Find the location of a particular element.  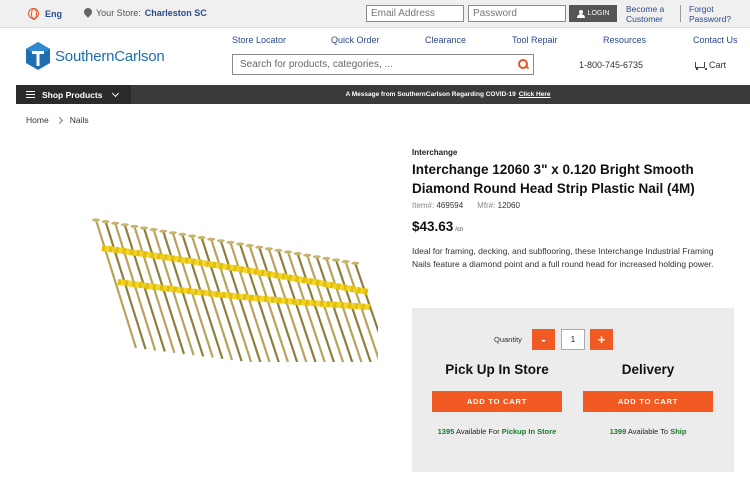

nav-tool-repair: Tool Repair is located at coordinates (535, 40).